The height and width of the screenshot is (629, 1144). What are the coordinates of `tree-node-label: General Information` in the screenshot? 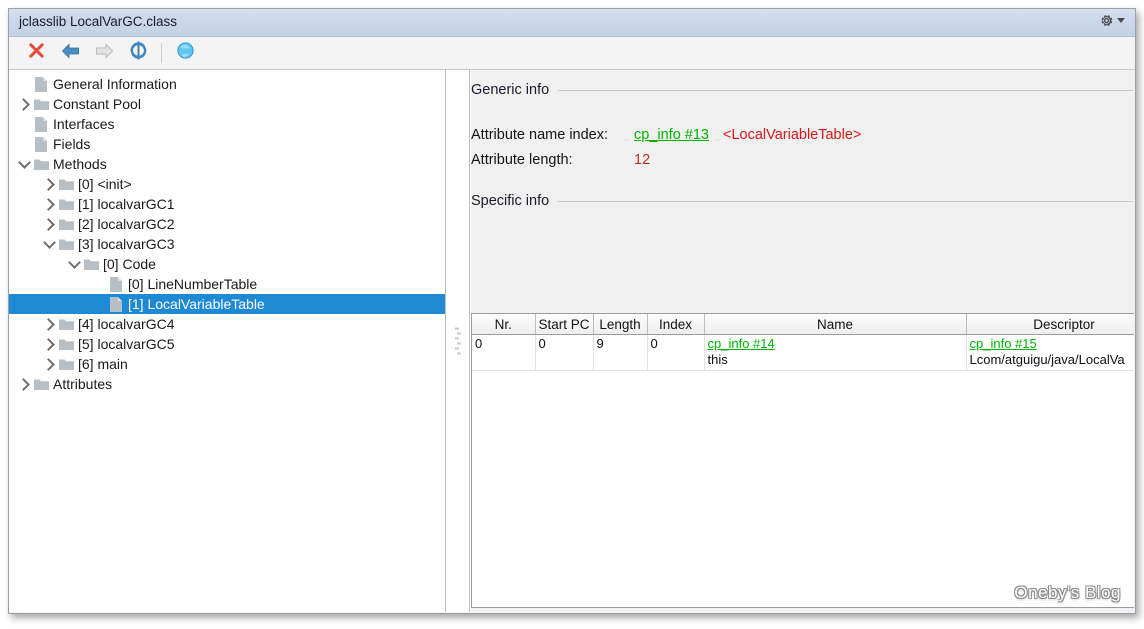 It's located at (115, 84).